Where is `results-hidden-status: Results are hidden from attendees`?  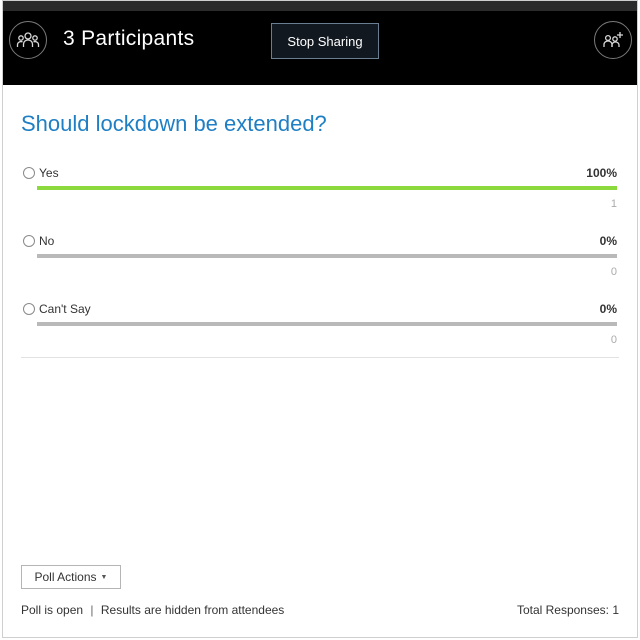 results-hidden-status: Results are hidden from attendees is located at coordinates (192, 610).